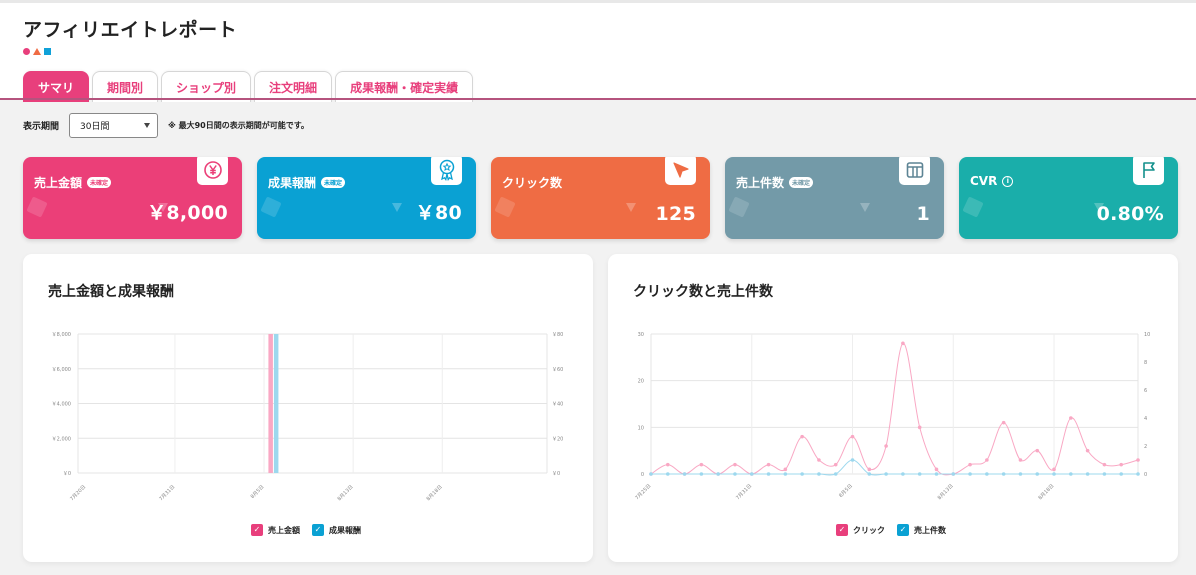 The height and width of the screenshot is (575, 1196). Describe the element at coordinates (914, 171) in the screenshot. I see `columns-icon` at that location.